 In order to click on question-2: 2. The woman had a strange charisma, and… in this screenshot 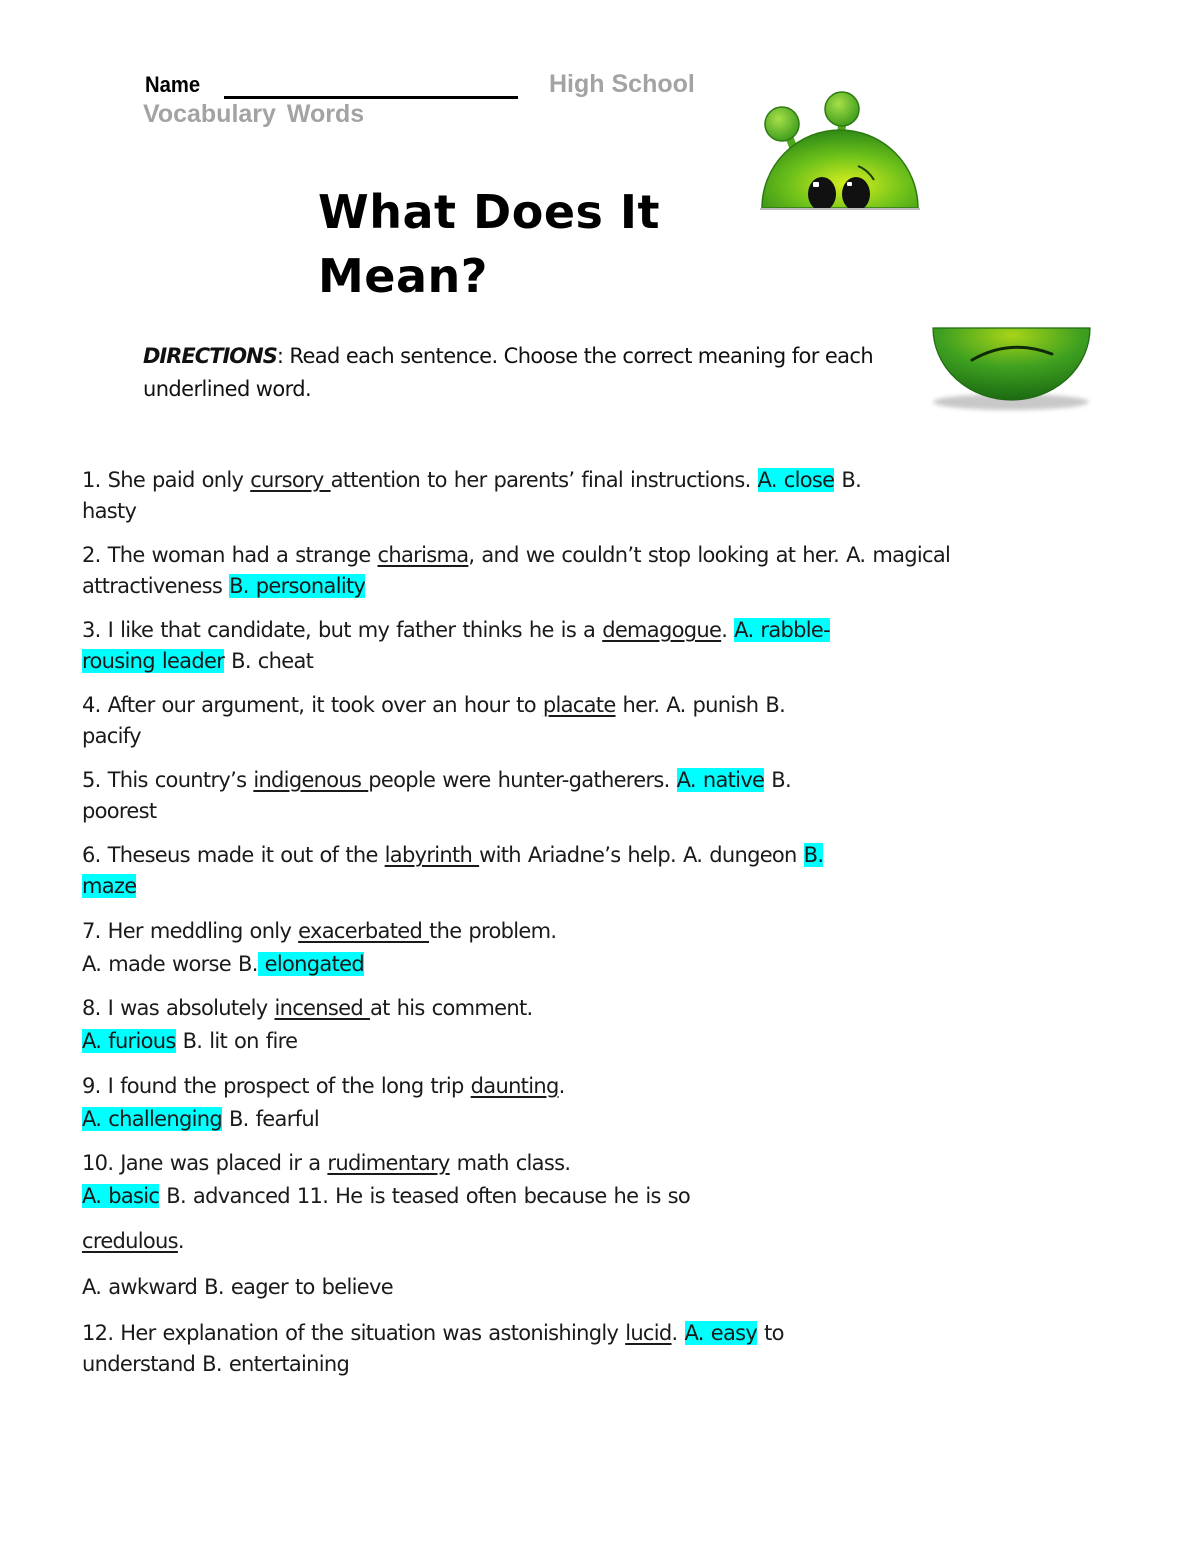, I will do `click(612, 571)`.